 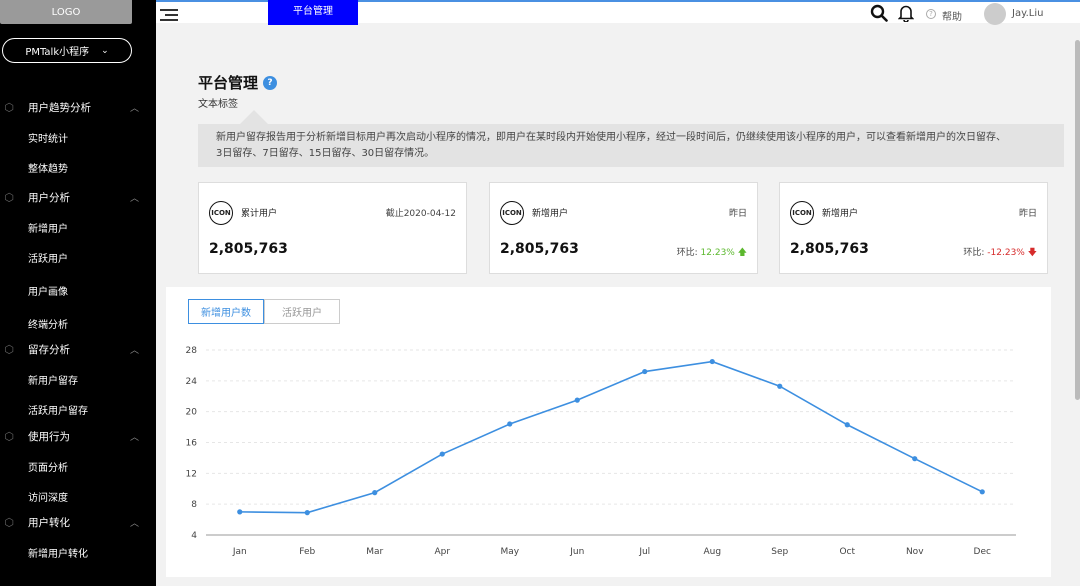 What do you see at coordinates (442, 552) in the screenshot?
I see `x-tick-label: Apr` at bounding box center [442, 552].